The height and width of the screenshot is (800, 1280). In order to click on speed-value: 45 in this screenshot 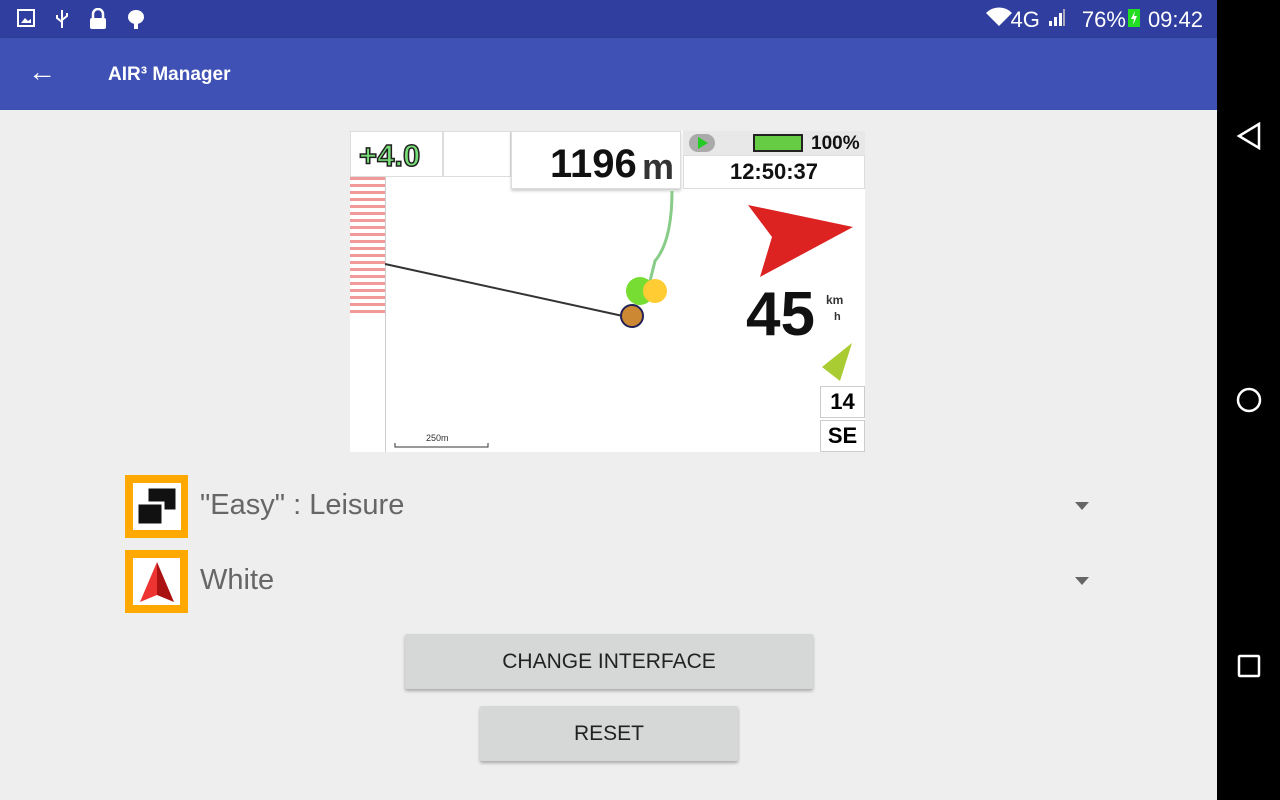, I will do `click(780, 314)`.